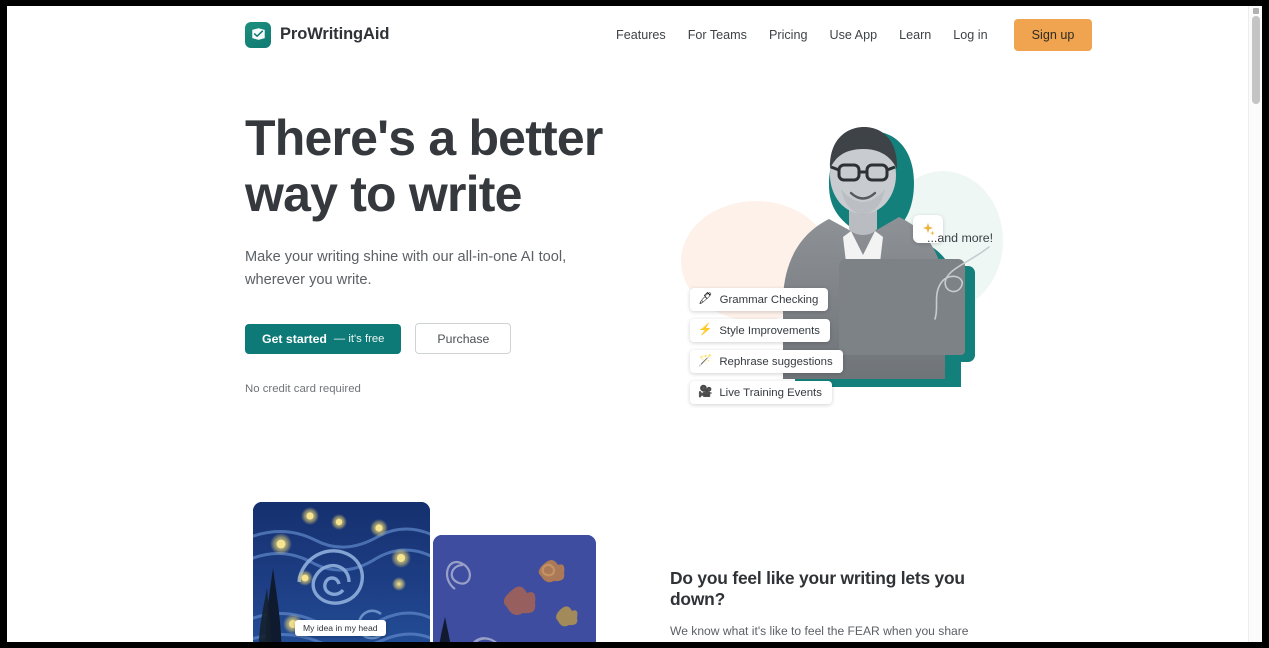 This screenshot has width=1269, height=648. What do you see at coordinates (359, 338) in the screenshot?
I see `get-started-note: — it's free` at bounding box center [359, 338].